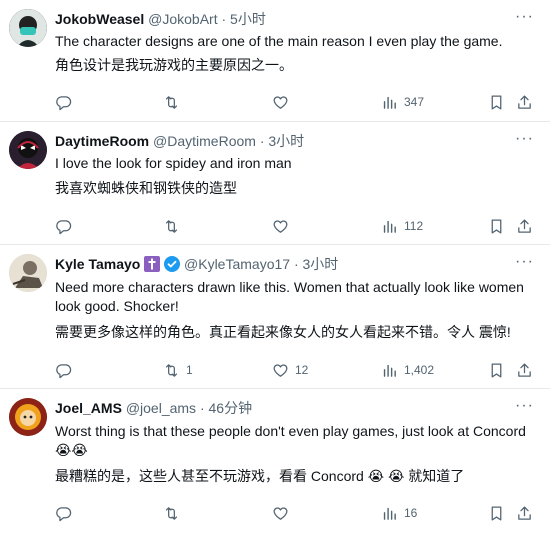 The height and width of the screenshot is (534, 550). Describe the element at coordinates (402, 102) in the screenshot. I see `views-button: 347` at that location.